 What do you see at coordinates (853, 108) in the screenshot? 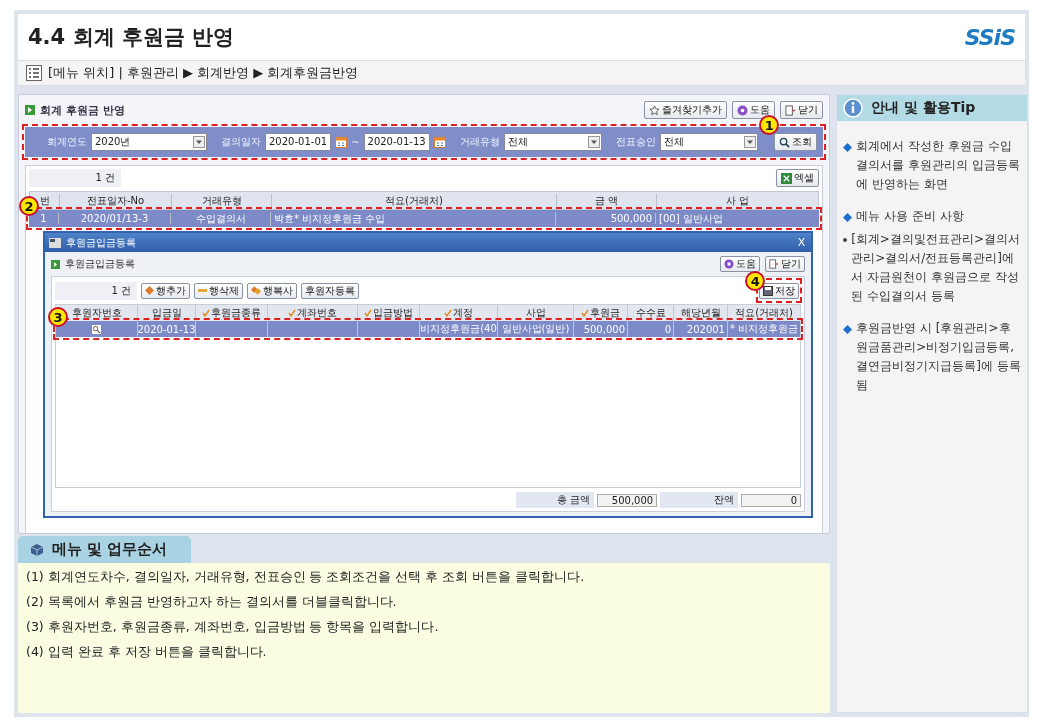
I see `info-icon` at bounding box center [853, 108].